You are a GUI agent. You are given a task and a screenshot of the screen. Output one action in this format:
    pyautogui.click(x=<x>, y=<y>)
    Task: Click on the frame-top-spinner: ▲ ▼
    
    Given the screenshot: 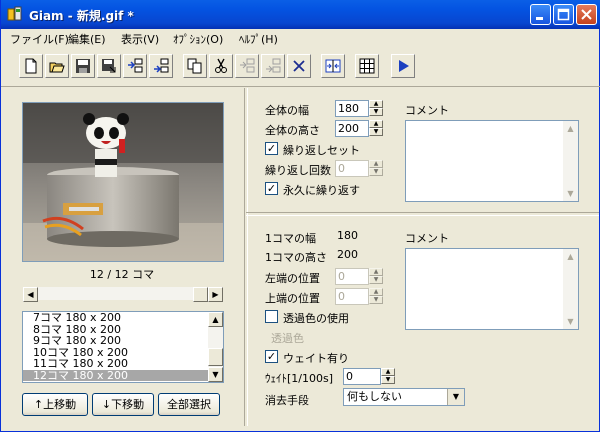 What is the action you would take?
    pyautogui.click(x=376, y=296)
    